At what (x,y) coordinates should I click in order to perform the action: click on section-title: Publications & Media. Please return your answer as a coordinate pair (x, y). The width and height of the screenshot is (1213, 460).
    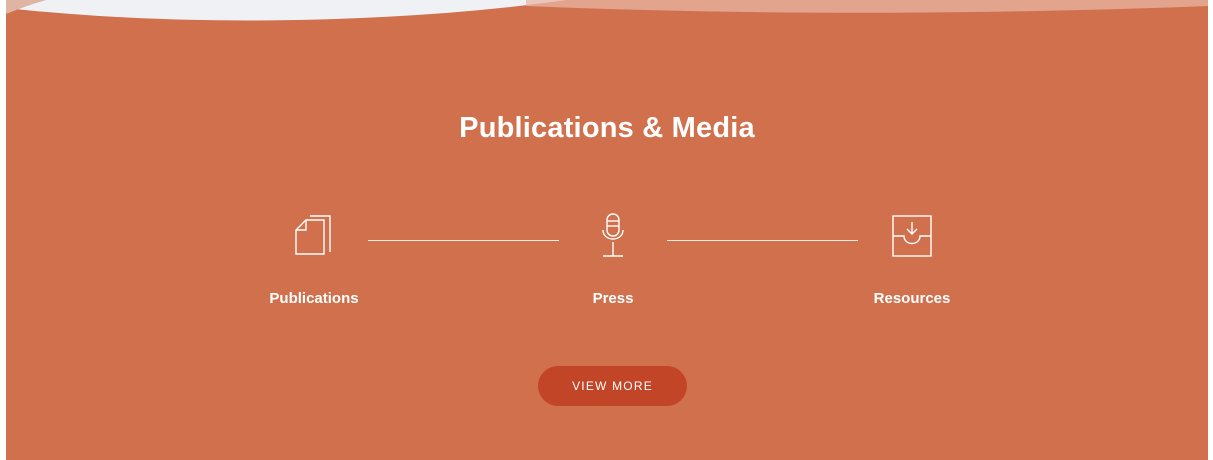
    Looking at the image, I should click on (607, 128).